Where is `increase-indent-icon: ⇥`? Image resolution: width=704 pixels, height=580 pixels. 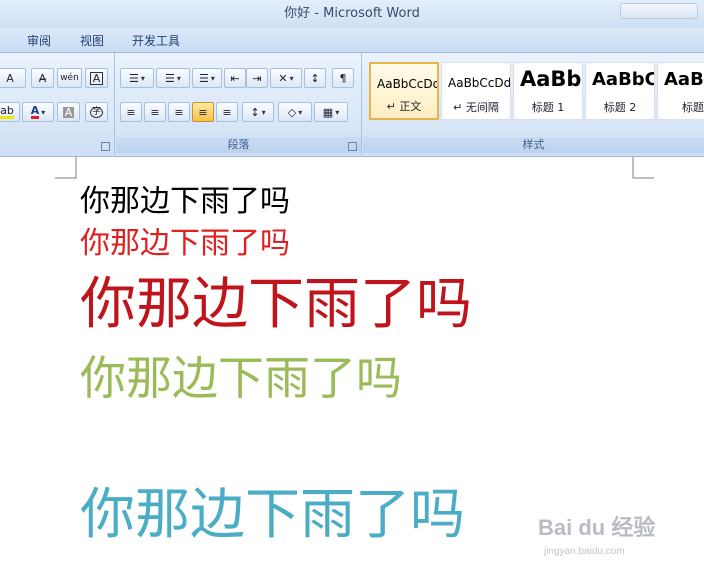 increase-indent-icon: ⇥ is located at coordinates (257, 78).